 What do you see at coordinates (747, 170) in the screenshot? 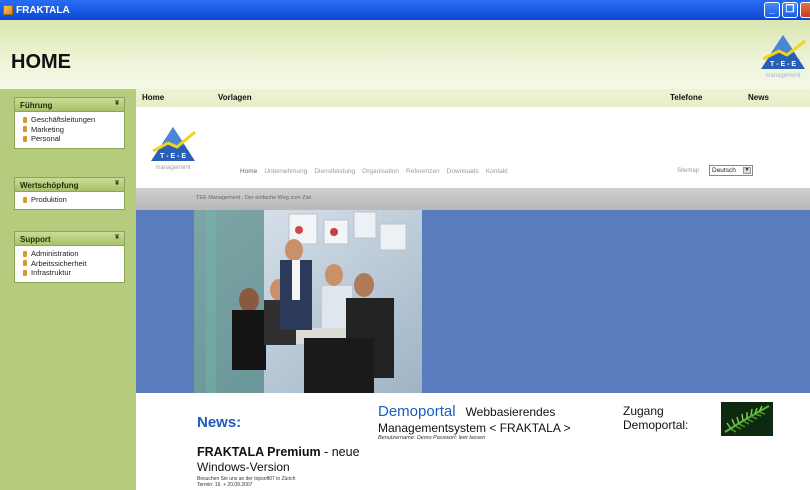
I see `chevron-down-icon: ▼` at bounding box center [747, 170].